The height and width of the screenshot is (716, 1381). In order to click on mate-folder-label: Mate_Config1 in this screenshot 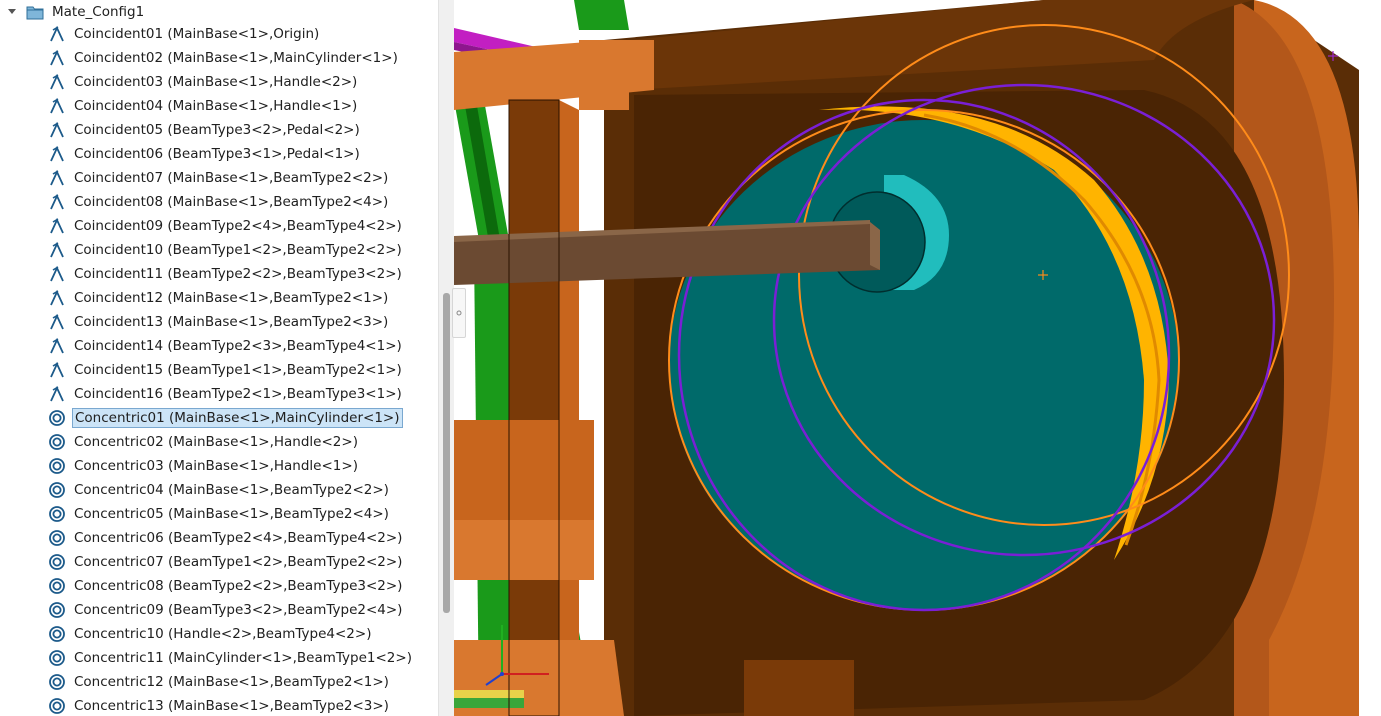, I will do `click(98, 12)`.